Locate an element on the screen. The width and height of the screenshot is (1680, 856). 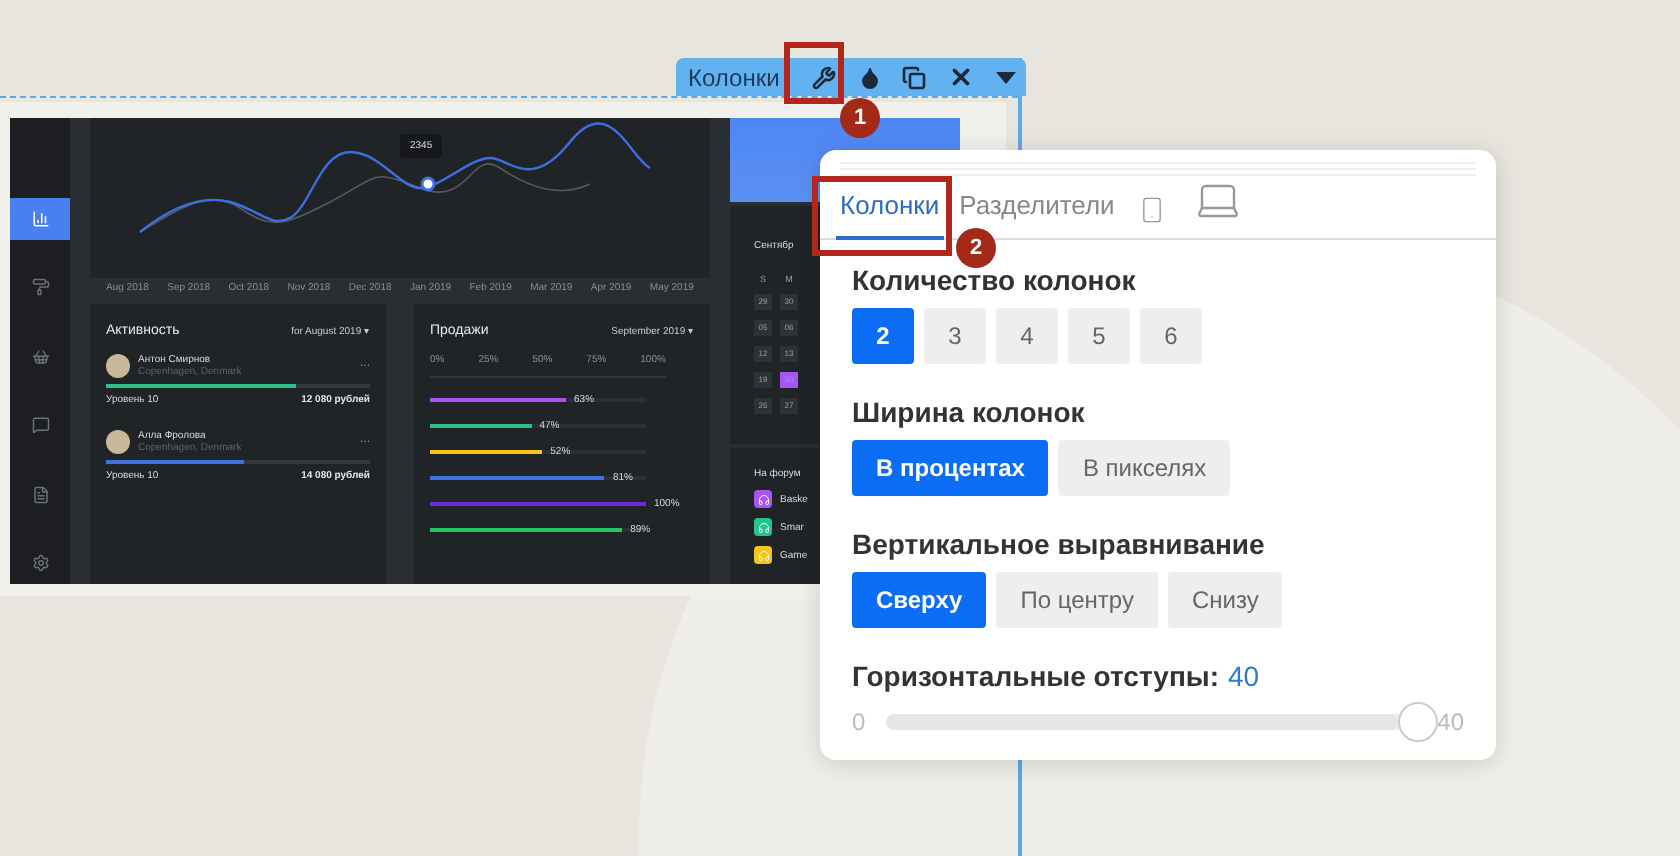
drop-icon is located at coordinates (869, 77).